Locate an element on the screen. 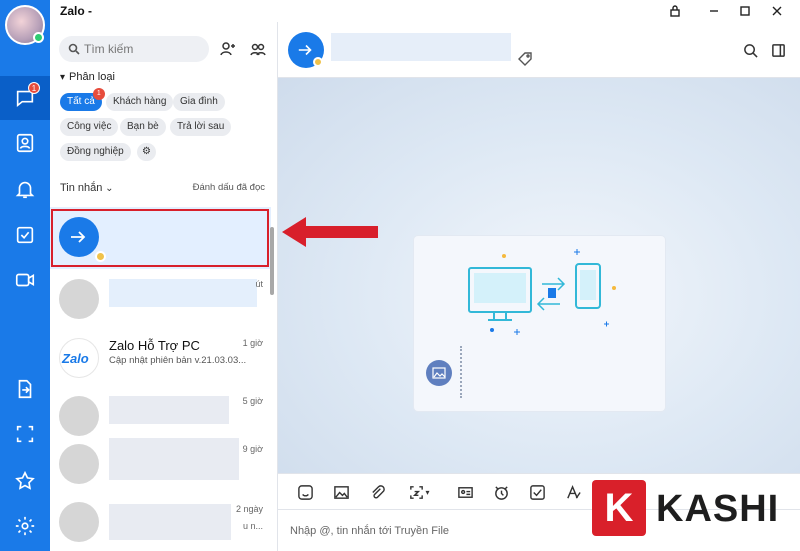  chip-label: Tất cả is located at coordinates (81, 101).